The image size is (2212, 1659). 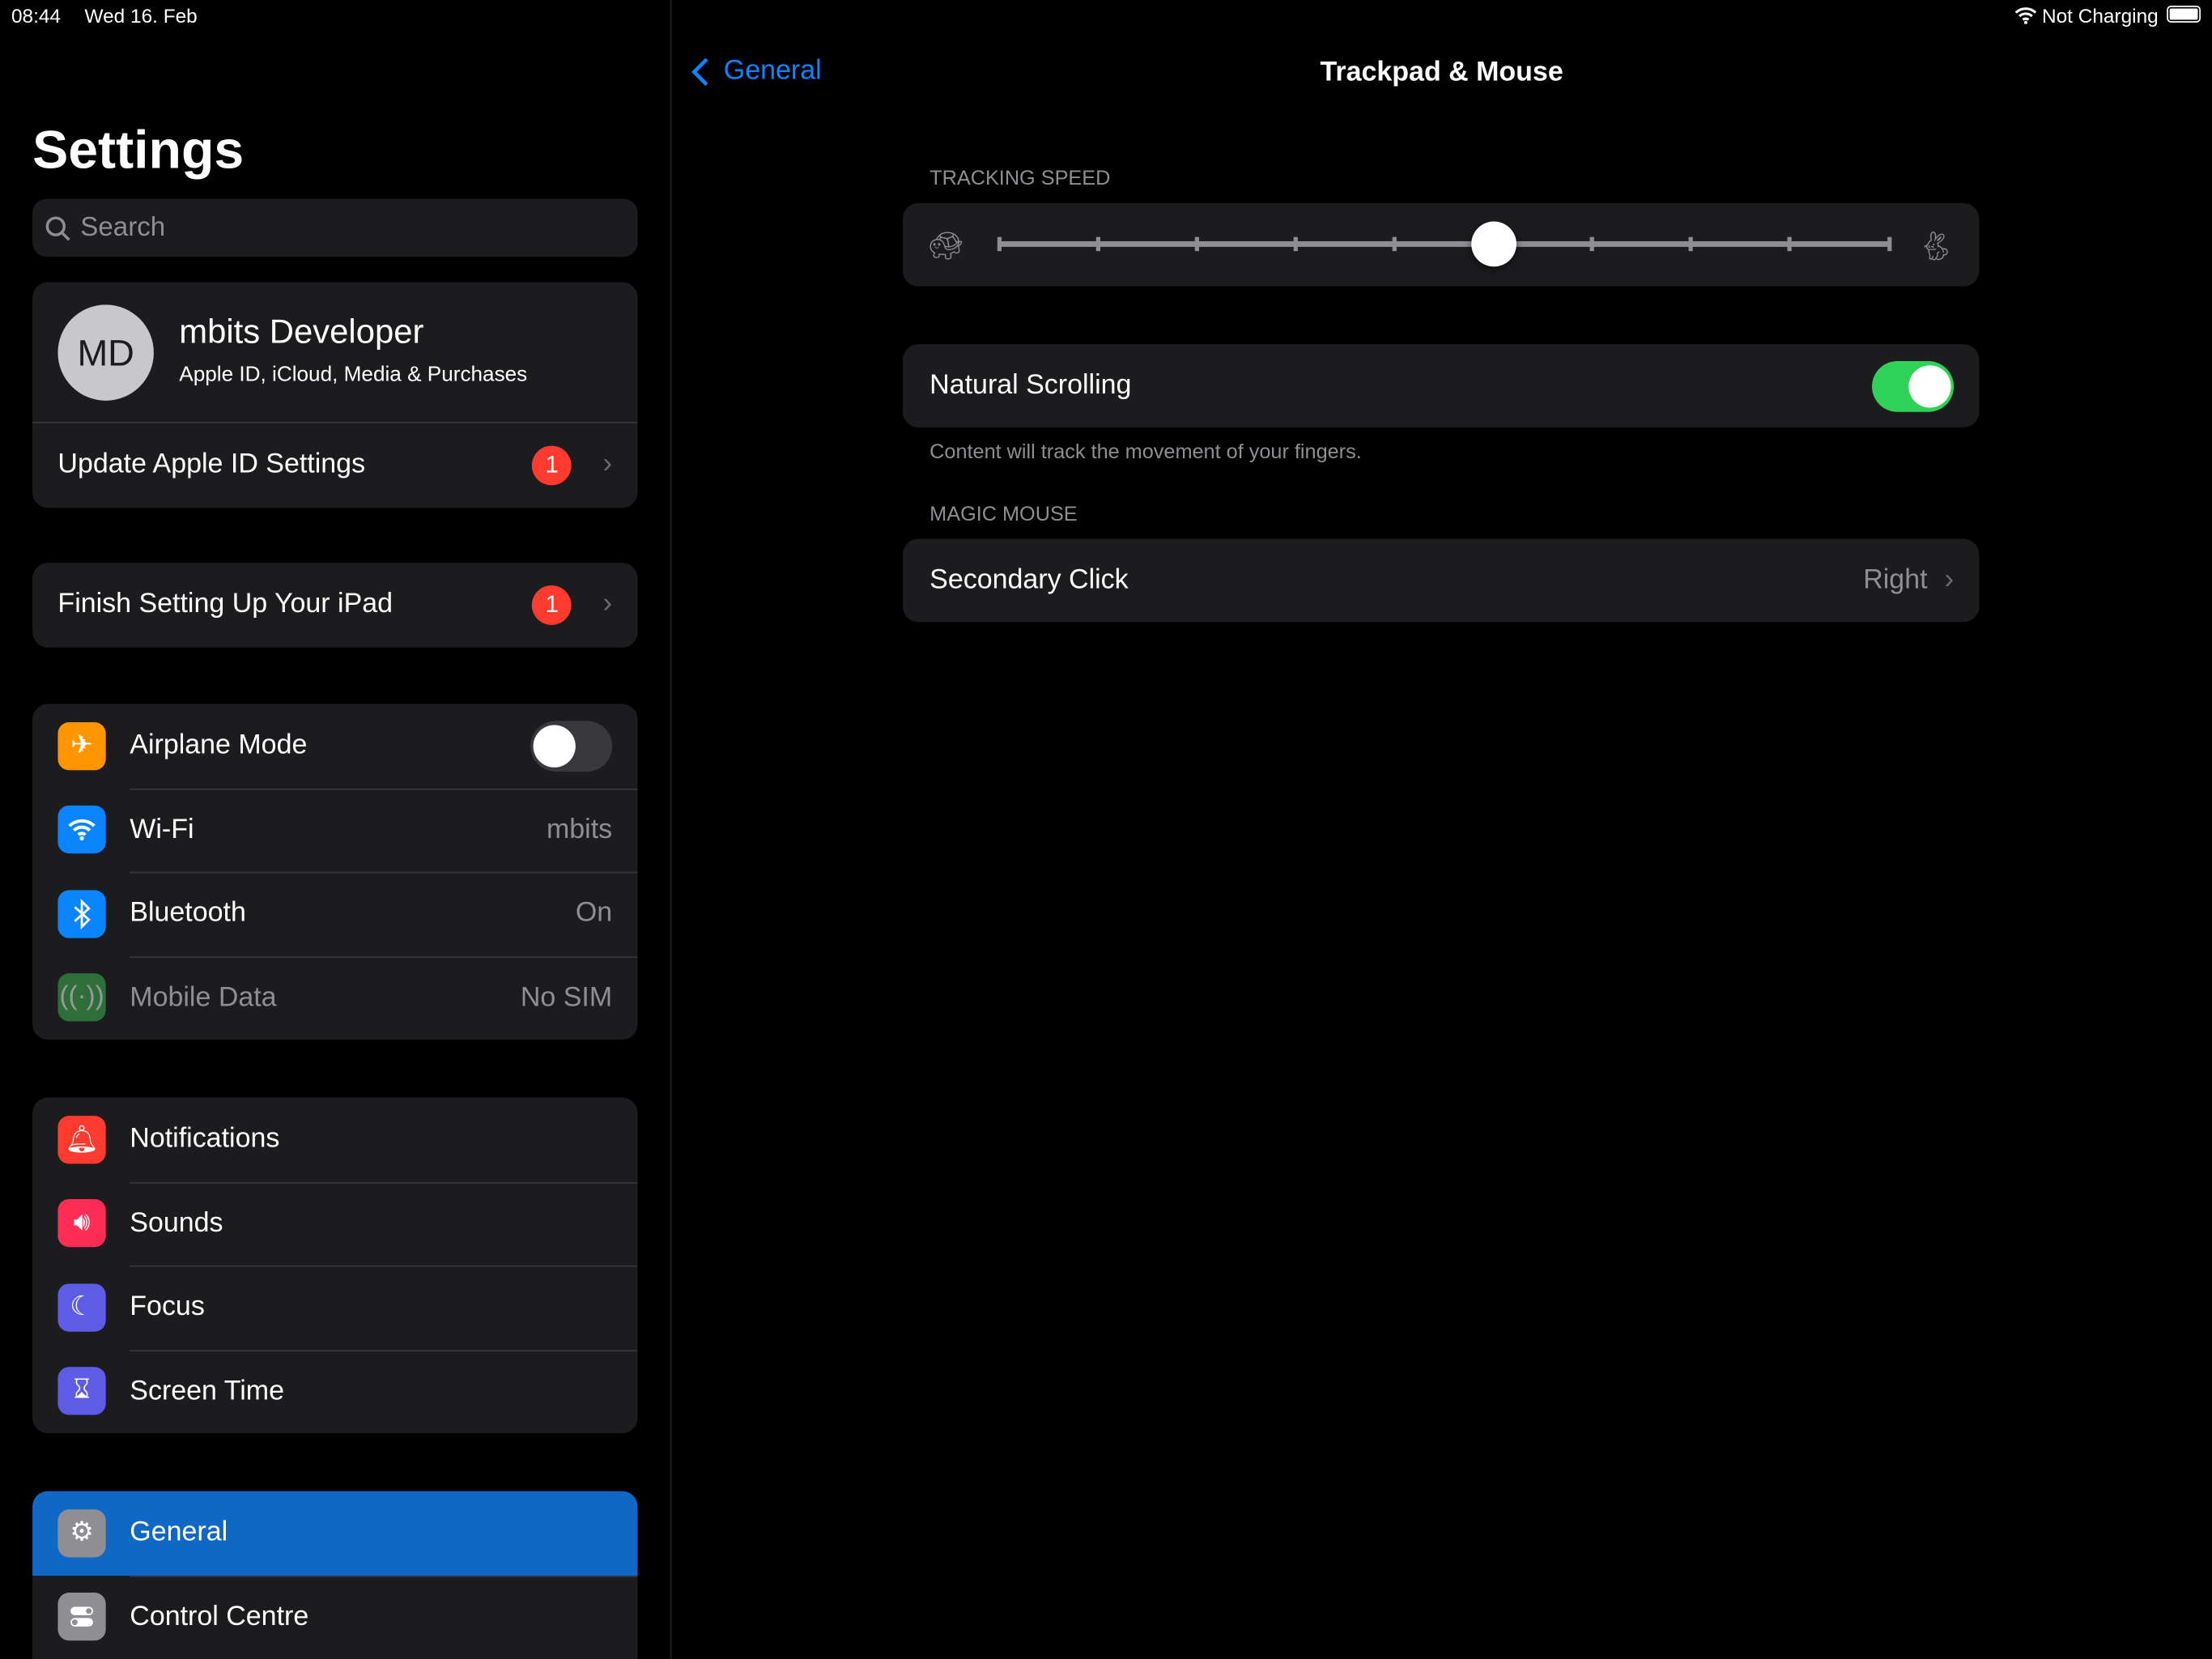 I want to click on slider-thumb, so click(x=1493, y=244).